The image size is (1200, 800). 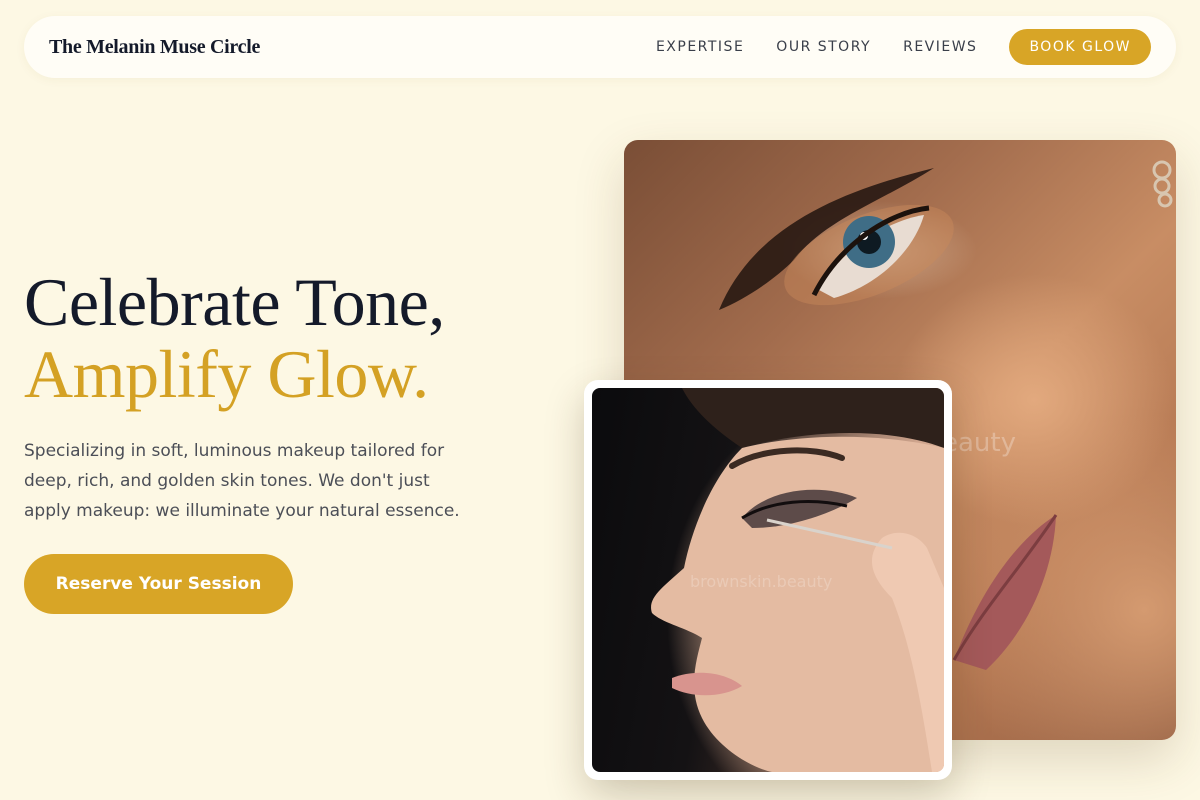 I want to click on inset-photo-watermark: brownskin.beauty, so click(x=761, y=581).